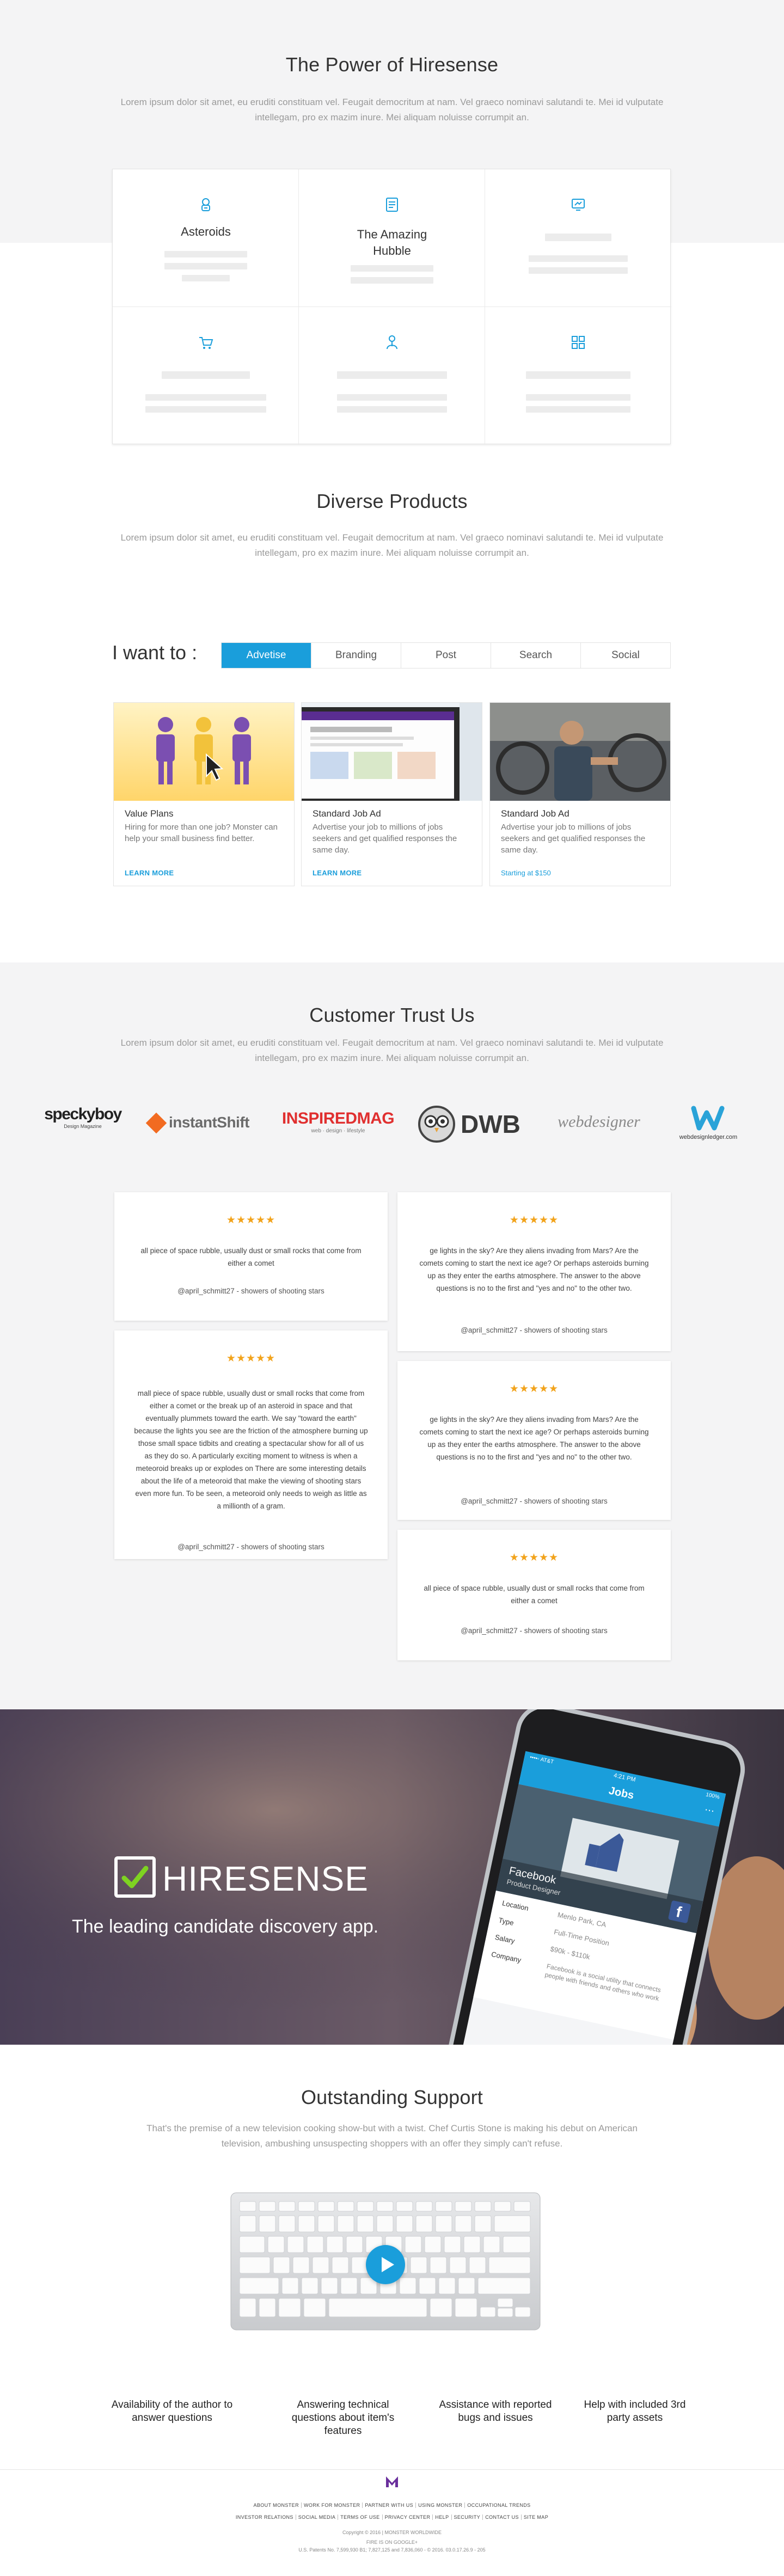  I want to click on footer-legal-1: FIRE IS ON GOOGLE+, so click(392, 2542).